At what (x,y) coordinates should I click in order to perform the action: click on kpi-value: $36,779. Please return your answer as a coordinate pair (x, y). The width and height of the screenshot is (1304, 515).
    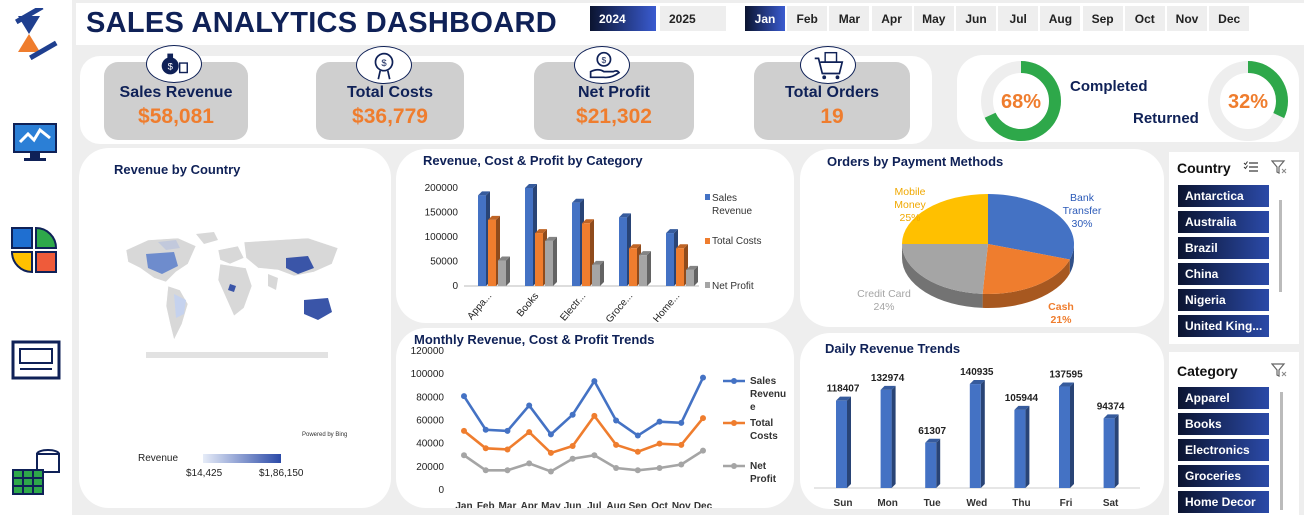
    Looking at the image, I should click on (390, 116).